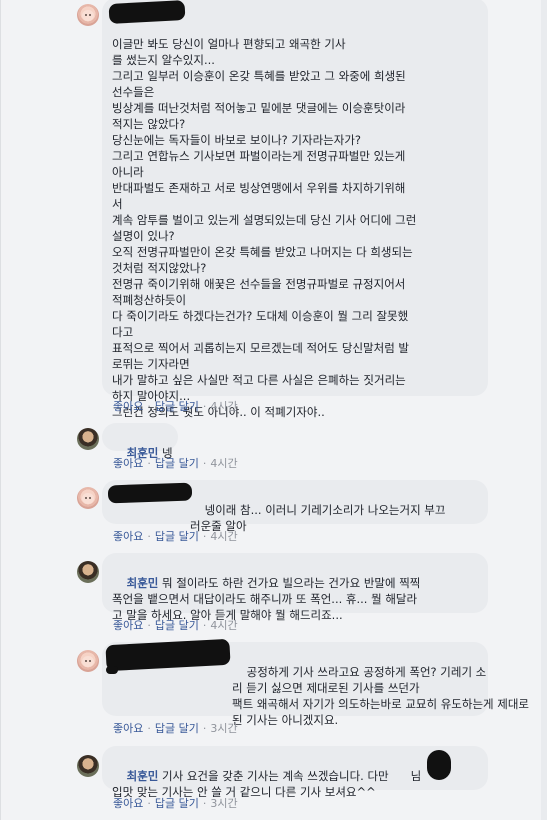 The height and width of the screenshot is (820, 547). What do you see at coordinates (140, 441) in the screenshot?
I see `comment-bubble: 최훈민 넹` at bounding box center [140, 441].